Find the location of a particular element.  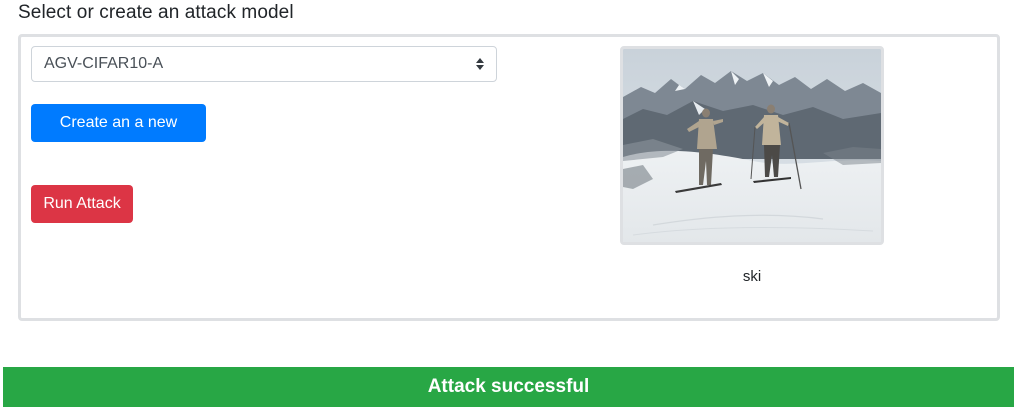

section-title: Select or create an attack model is located at coordinates (156, 12).